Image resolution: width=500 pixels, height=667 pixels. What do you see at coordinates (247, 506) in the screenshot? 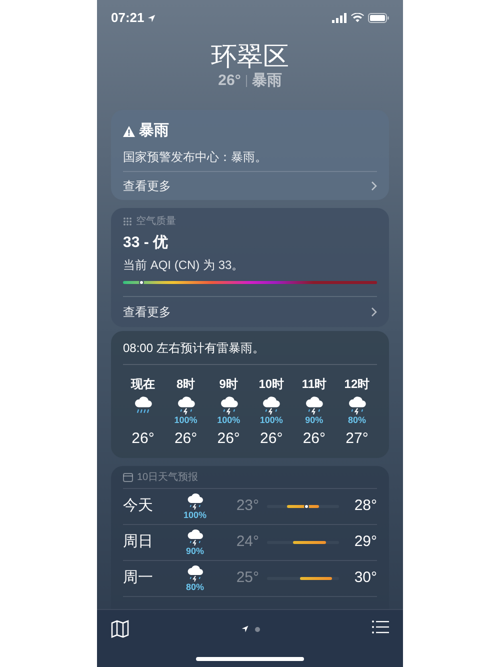
I see `low-temperature: 23°` at bounding box center [247, 506].